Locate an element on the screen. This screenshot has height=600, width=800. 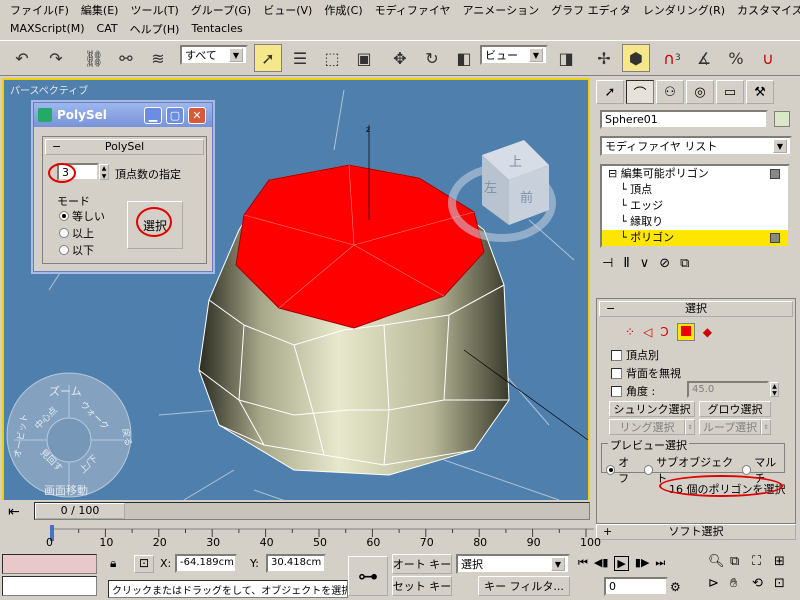
spinner-snap-icon: ∪ is located at coordinates (768, 58).